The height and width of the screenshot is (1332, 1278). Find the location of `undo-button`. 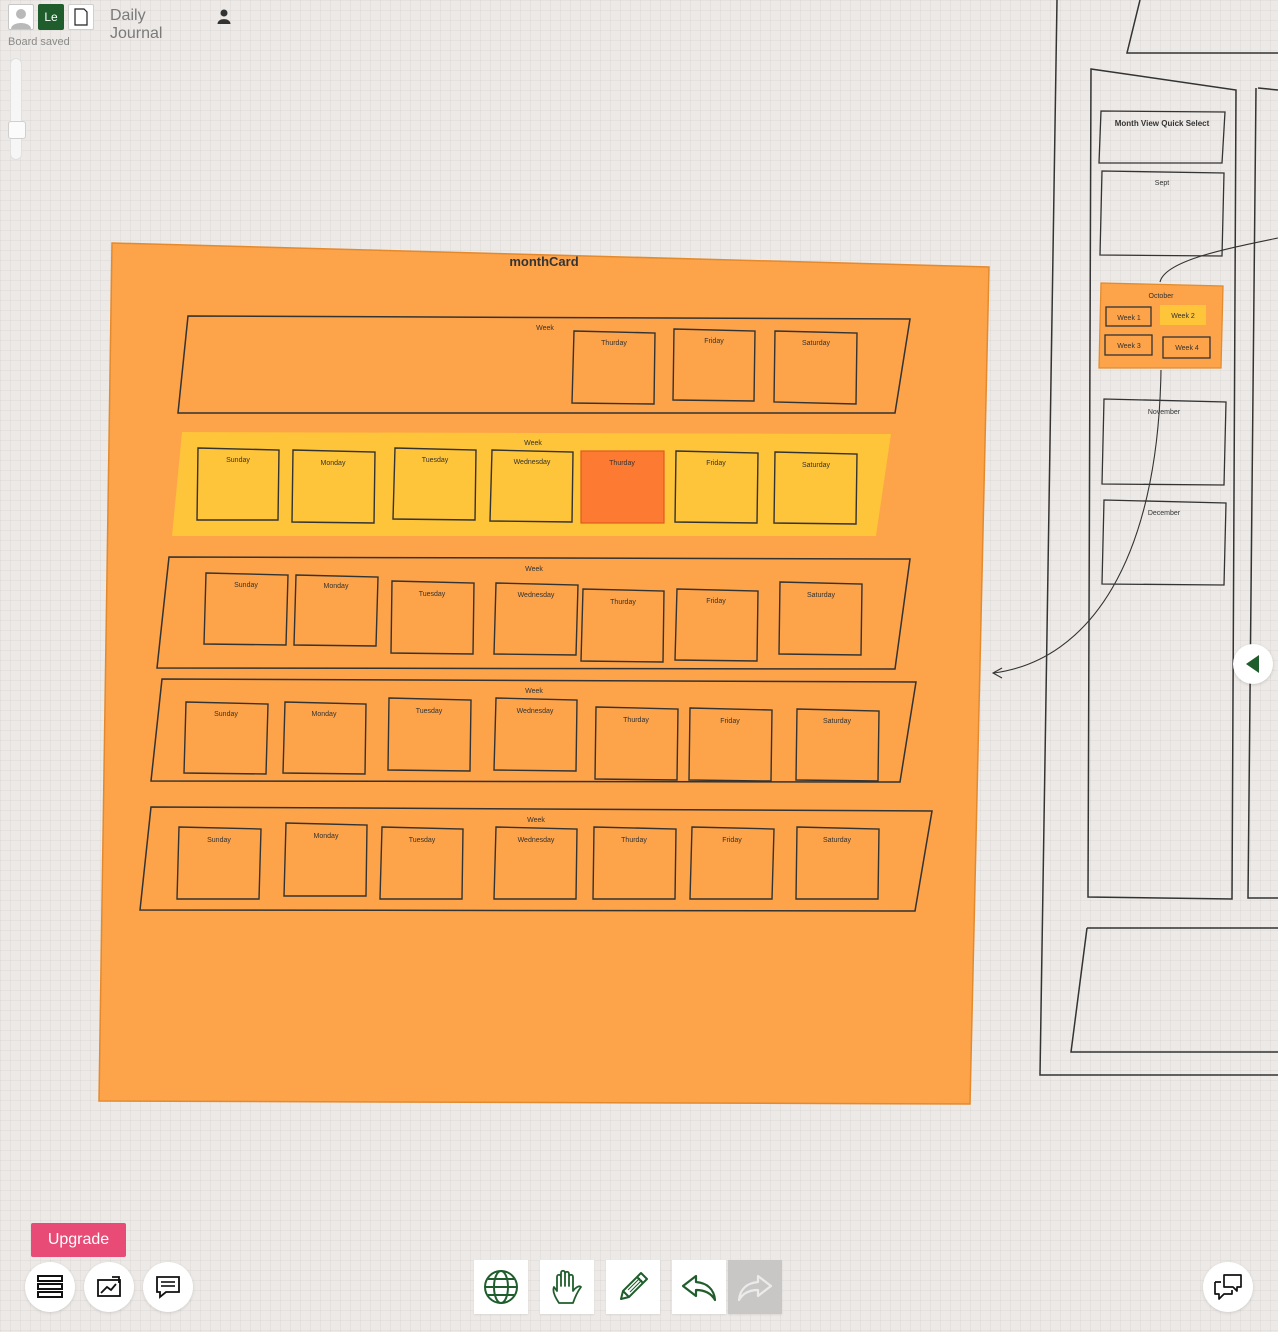

undo-button is located at coordinates (699, 1287).